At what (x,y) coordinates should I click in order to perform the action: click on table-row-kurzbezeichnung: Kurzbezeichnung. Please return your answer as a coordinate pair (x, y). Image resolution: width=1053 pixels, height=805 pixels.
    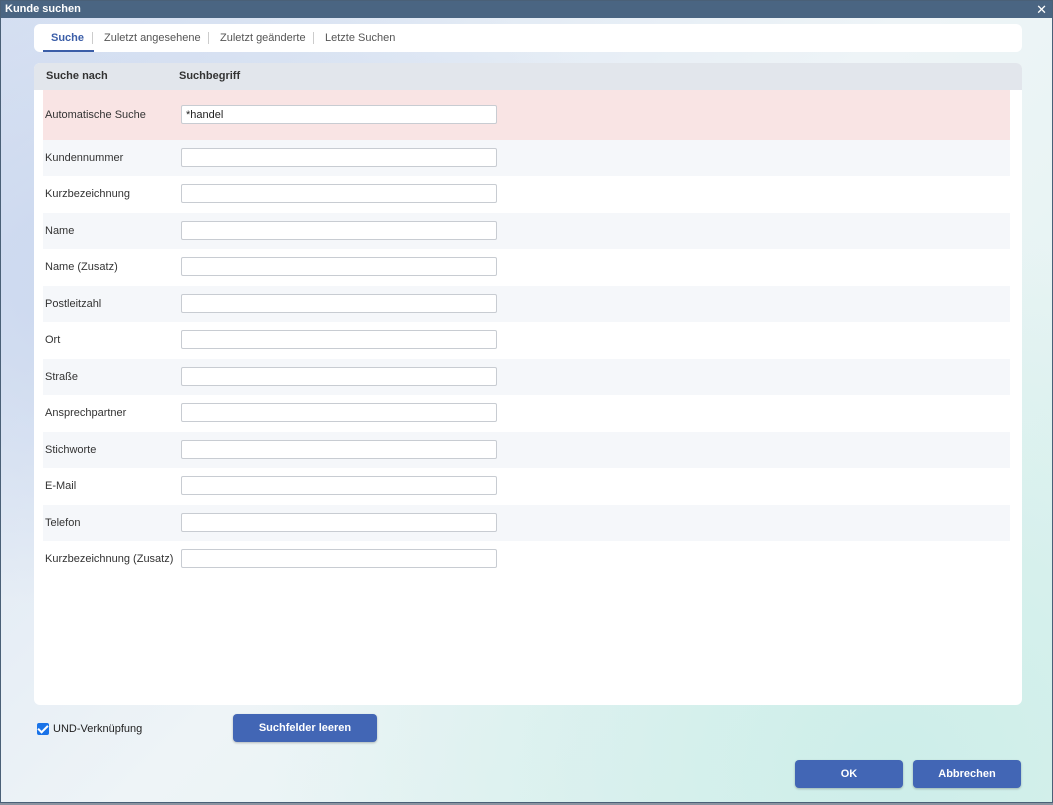
    Looking at the image, I should click on (526, 194).